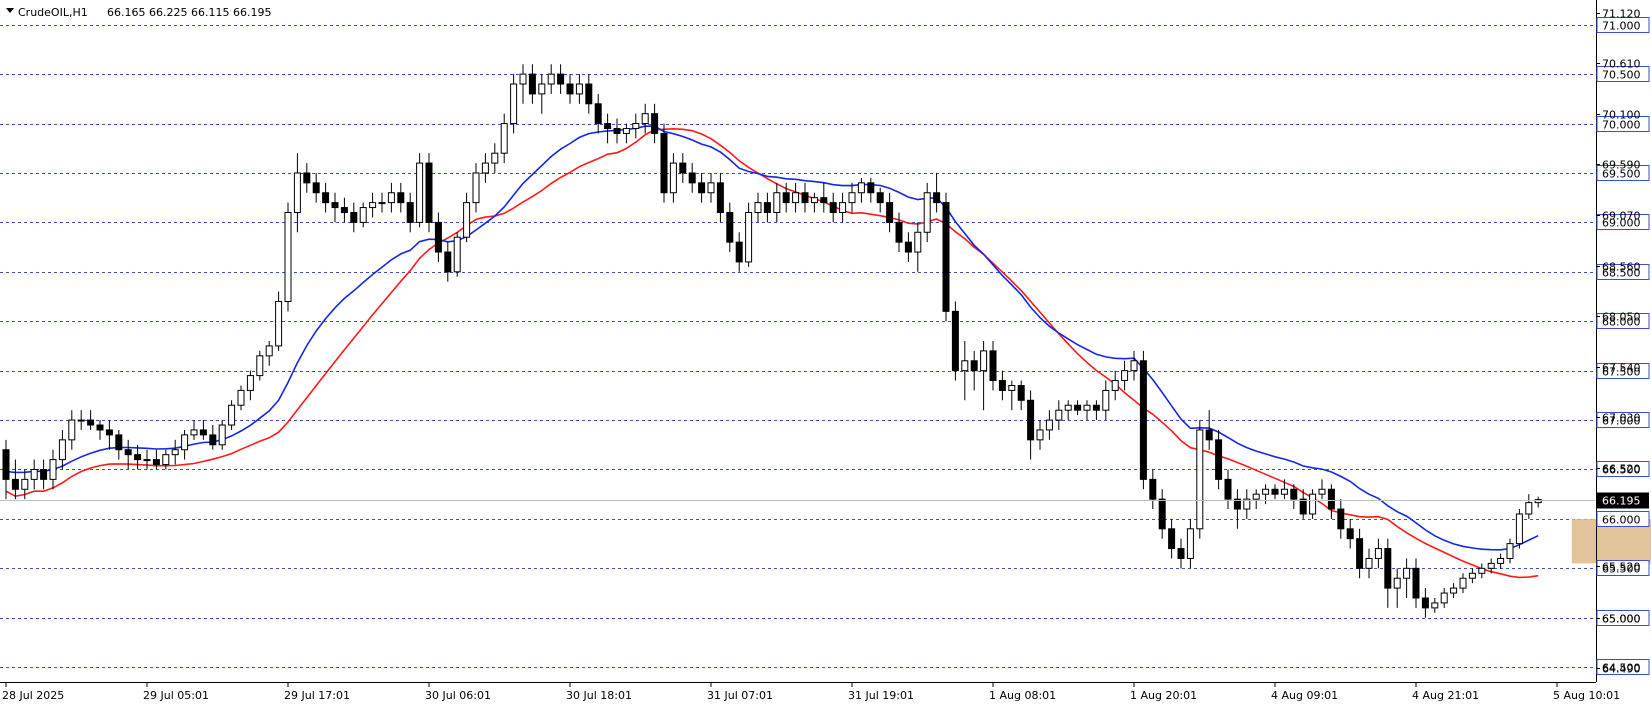 The width and height of the screenshot is (1651, 709). I want to click on y-tick-label: 67.030, so click(1621, 418).